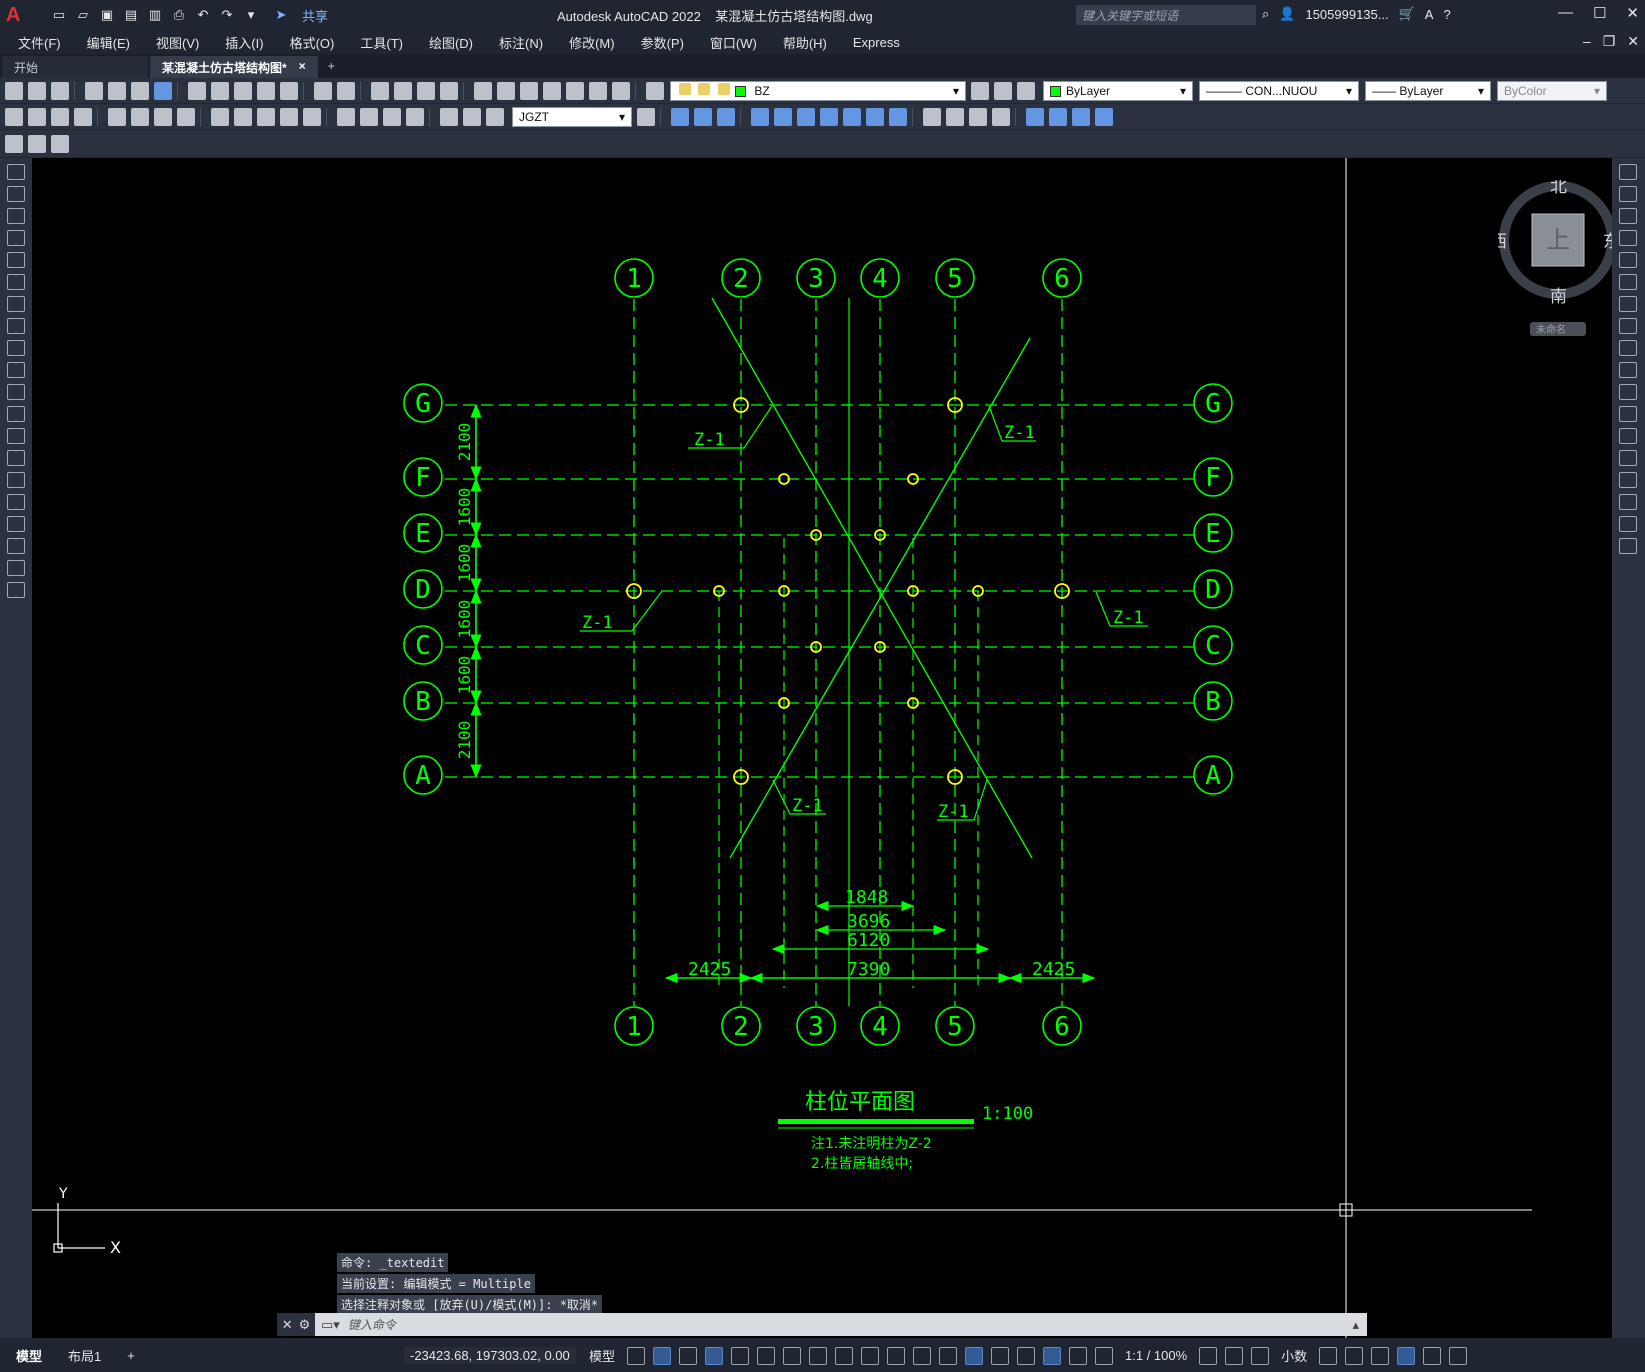 This screenshot has width=1645, height=1372. What do you see at coordinates (621, 90) in the screenshot?
I see `help-toolbar-icon` at bounding box center [621, 90].